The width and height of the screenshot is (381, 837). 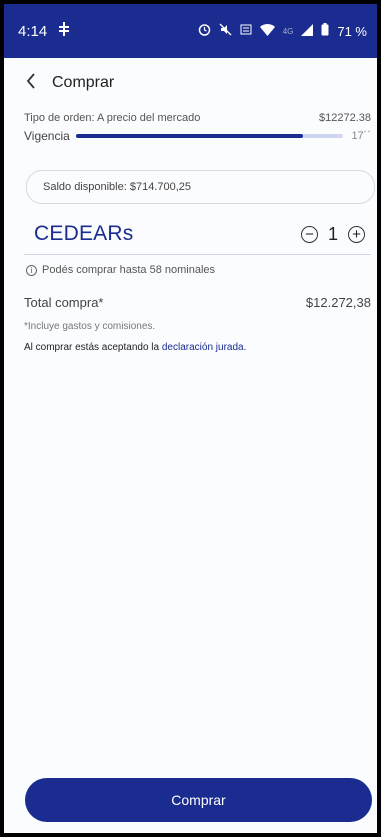 I want to click on instrument-name: CEDEARs, so click(x=84, y=233).